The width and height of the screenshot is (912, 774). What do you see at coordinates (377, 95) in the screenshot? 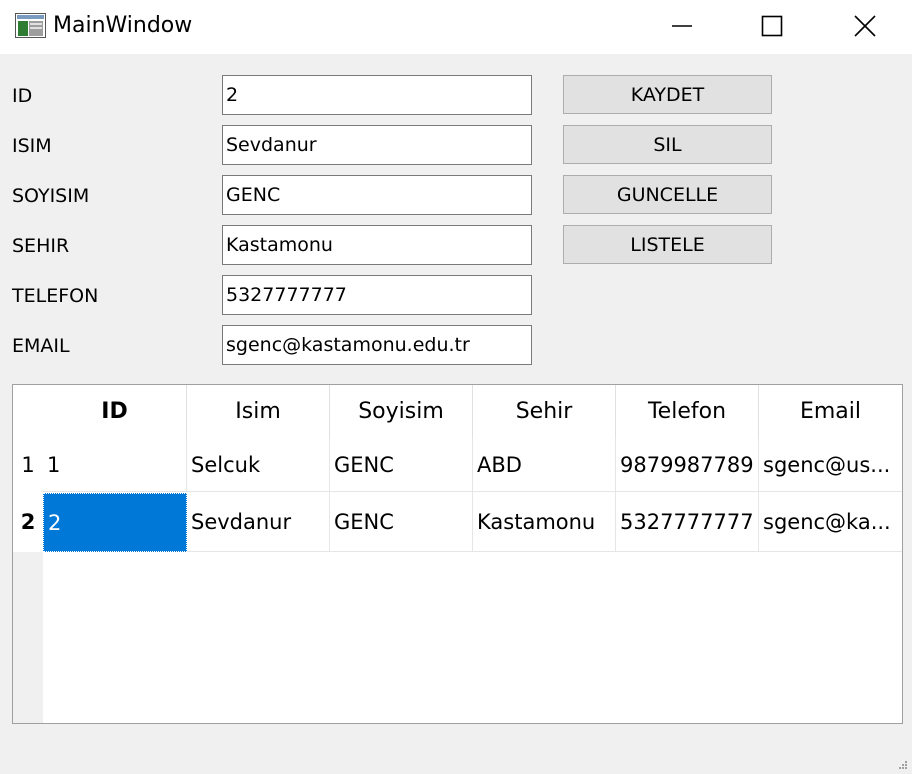
I see `id-input` at bounding box center [377, 95].